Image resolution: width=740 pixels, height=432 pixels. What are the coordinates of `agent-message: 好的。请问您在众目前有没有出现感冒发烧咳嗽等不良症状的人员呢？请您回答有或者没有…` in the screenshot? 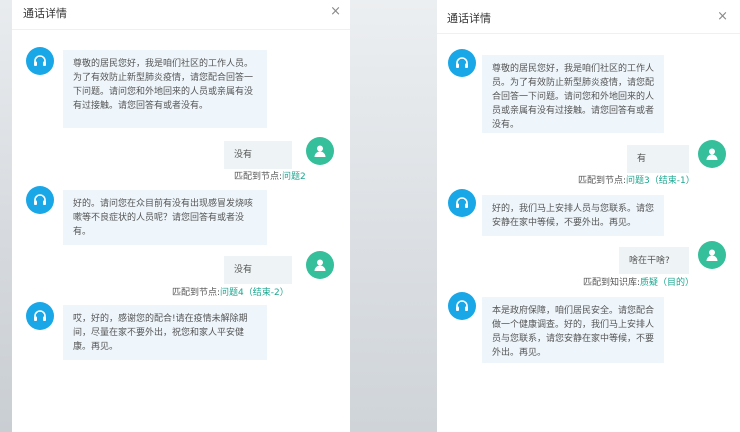 It's located at (165, 217).